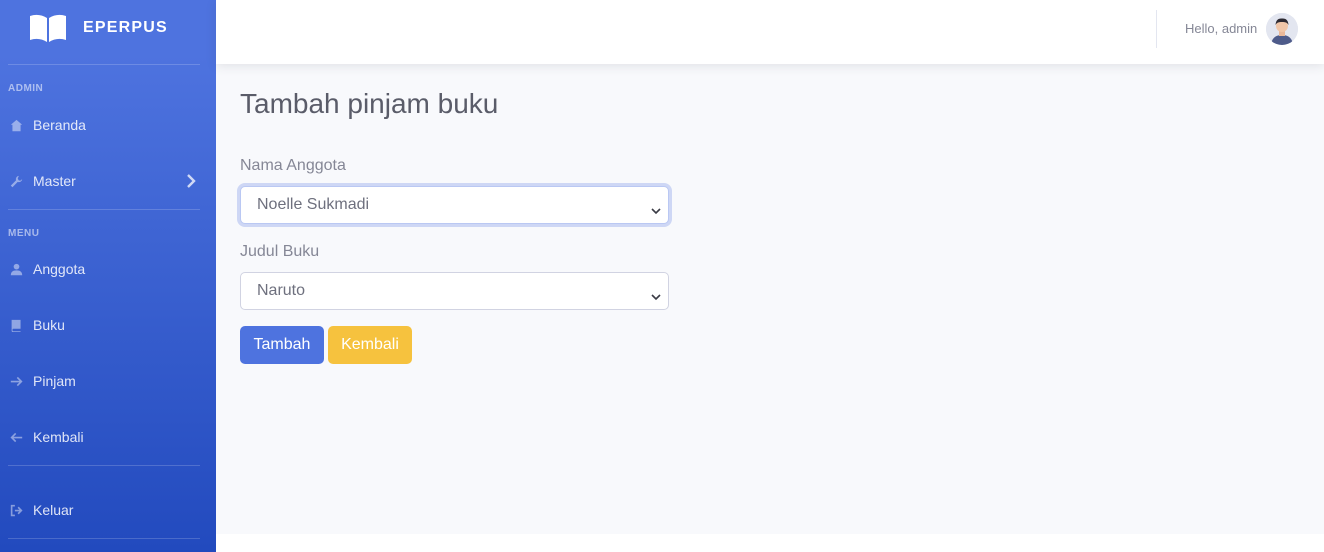 The height and width of the screenshot is (552, 1324). I want to click on member-label: Nama Anggota, so click(293, 165).